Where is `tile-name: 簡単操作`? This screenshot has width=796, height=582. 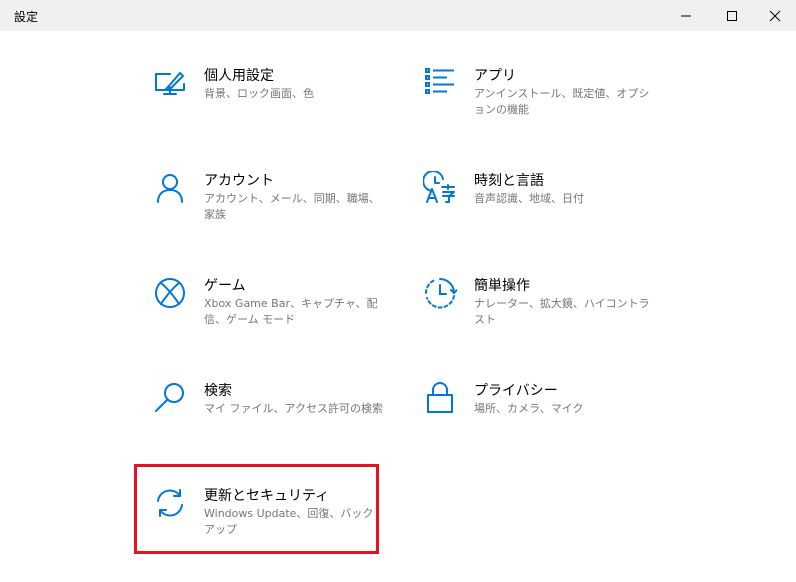 tile-name: 簡単操作 is located at coordinates (502, 286).